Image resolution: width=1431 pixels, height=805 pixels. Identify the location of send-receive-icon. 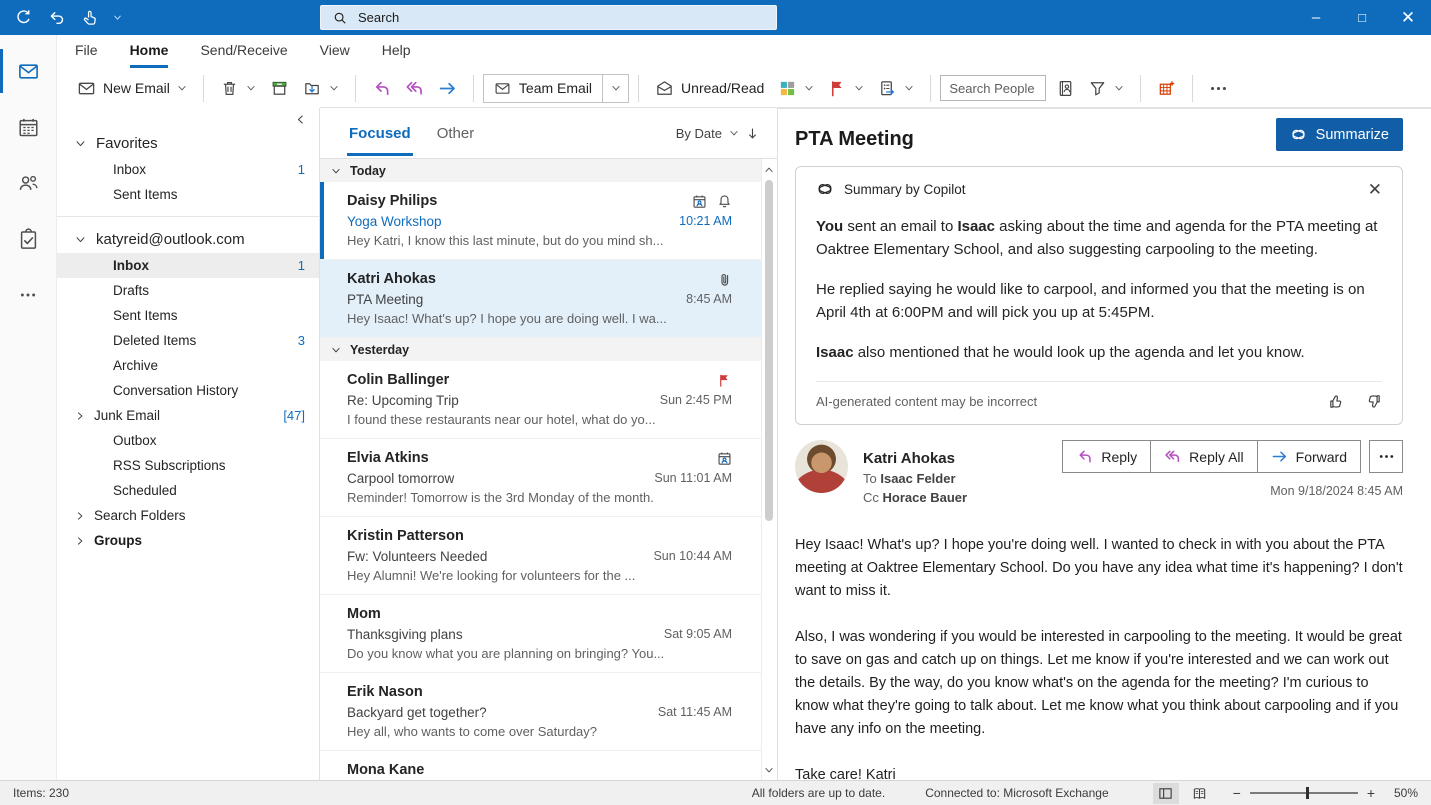
(23, 17).